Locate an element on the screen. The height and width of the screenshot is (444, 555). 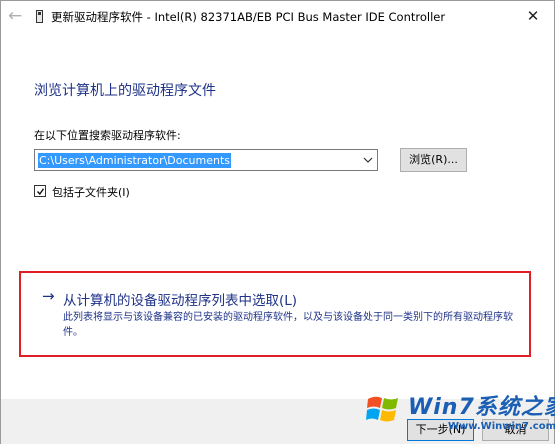
watermark-brand: Win7系统之家 is located at coordinates (481, 407).